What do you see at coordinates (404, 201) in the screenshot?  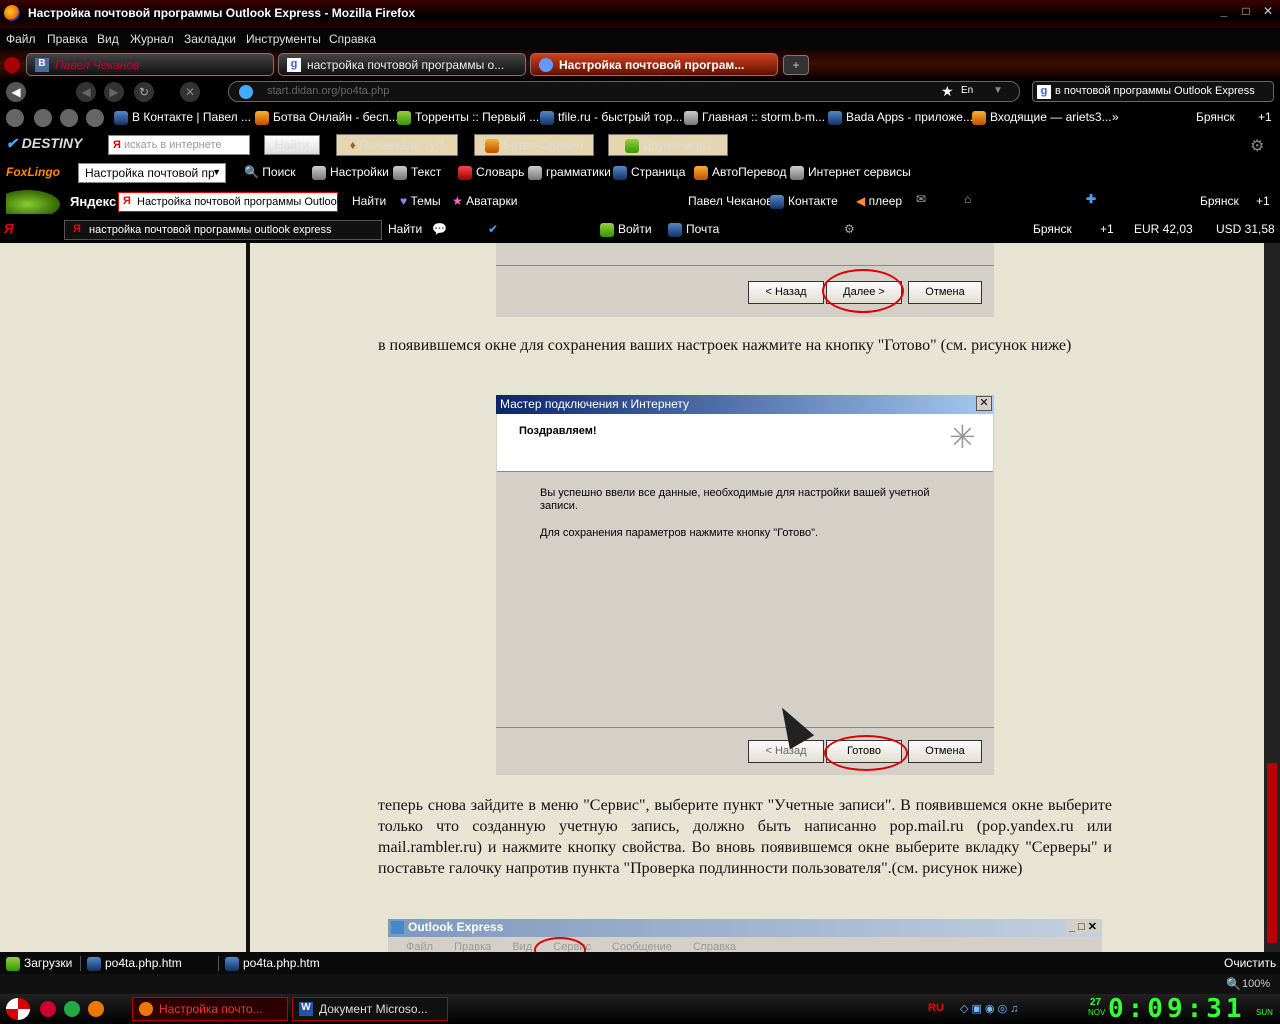 I see `heart-icon: ♥` at bounding box center [404, 201].